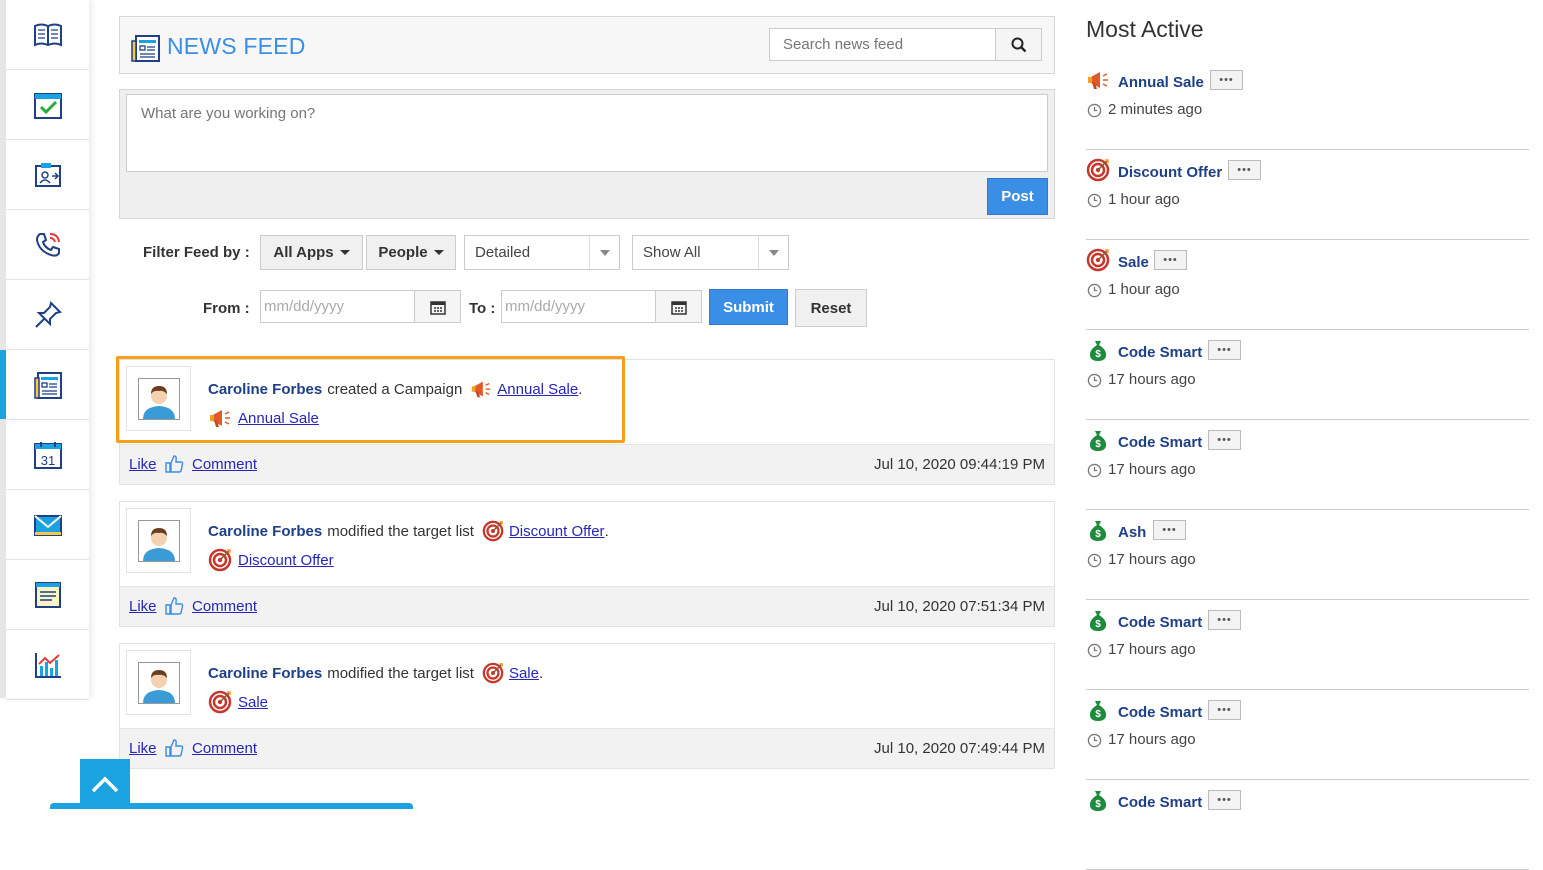 The width and height of the screenshot is (1543, 870). Describe the element at coordinates (959, 606) in the screenshot. I see `post-timestamp: Jul 10, 2020 07:51:34 PM` at that location.